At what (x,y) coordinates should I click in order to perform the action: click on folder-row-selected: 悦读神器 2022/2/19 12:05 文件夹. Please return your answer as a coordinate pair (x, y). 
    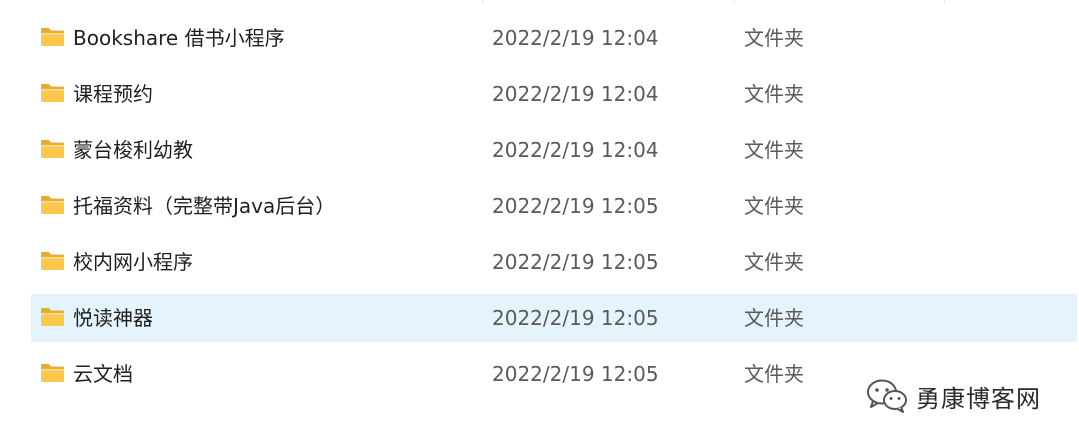
    Looking at the image, I should click on (554, 318).